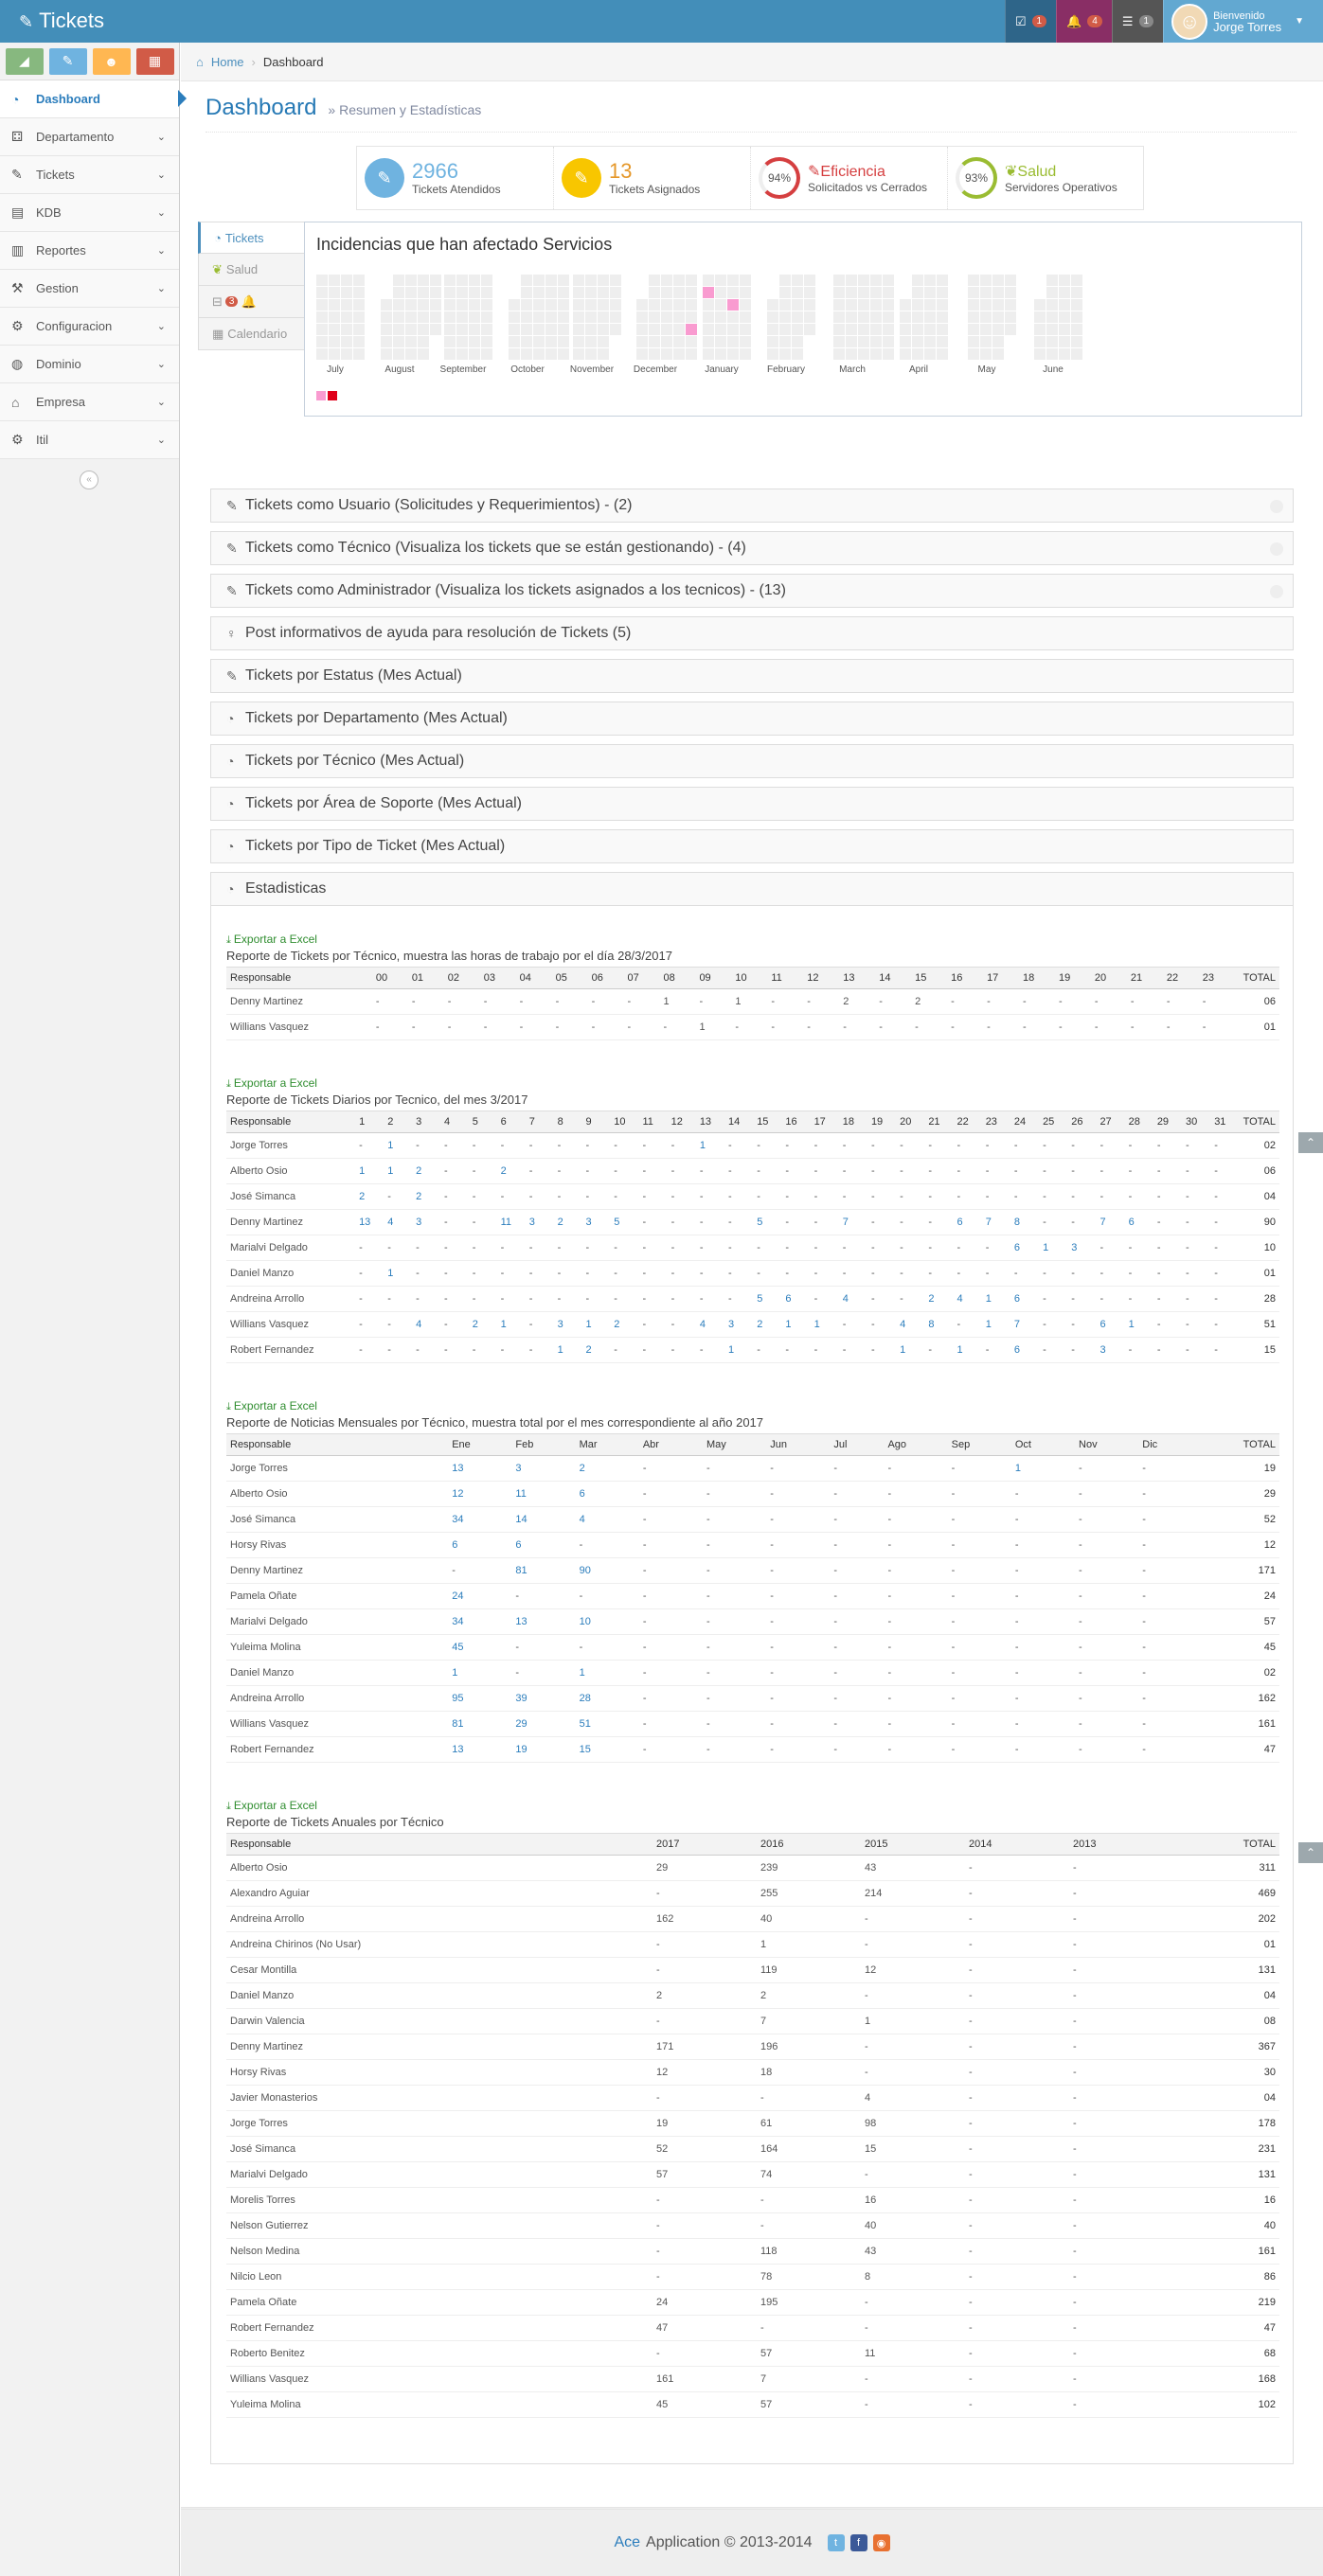  What do you see at coordinates (89, 365) in the screenshot?
I see `sidebar-item-dominio: ◍ Dominio ⌄` at bounding box center [89, 365].